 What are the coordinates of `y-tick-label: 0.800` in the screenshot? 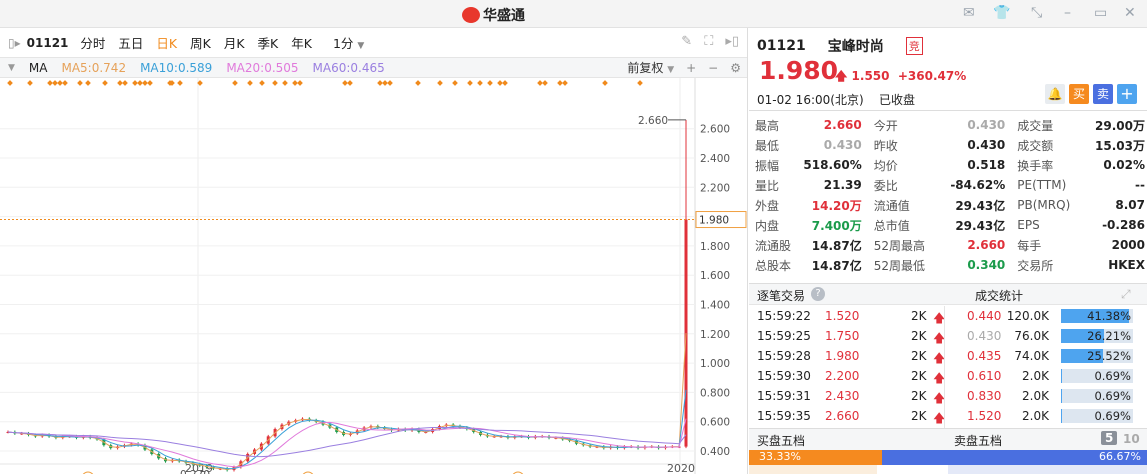 It's located at (715, 393).